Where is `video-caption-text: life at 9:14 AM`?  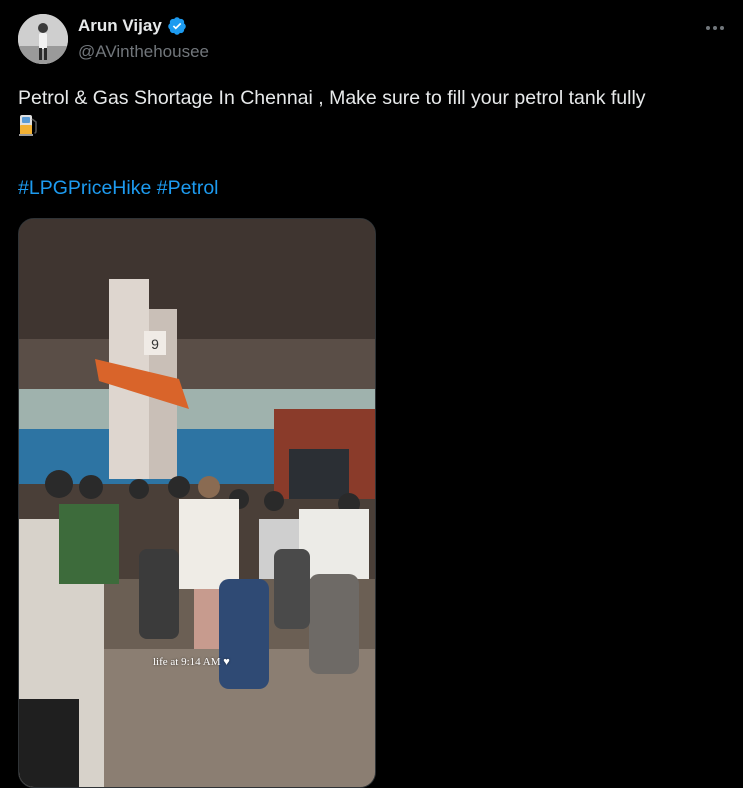
video-caption-text: life at 9:14 AM is located at coordinates (187, 662).